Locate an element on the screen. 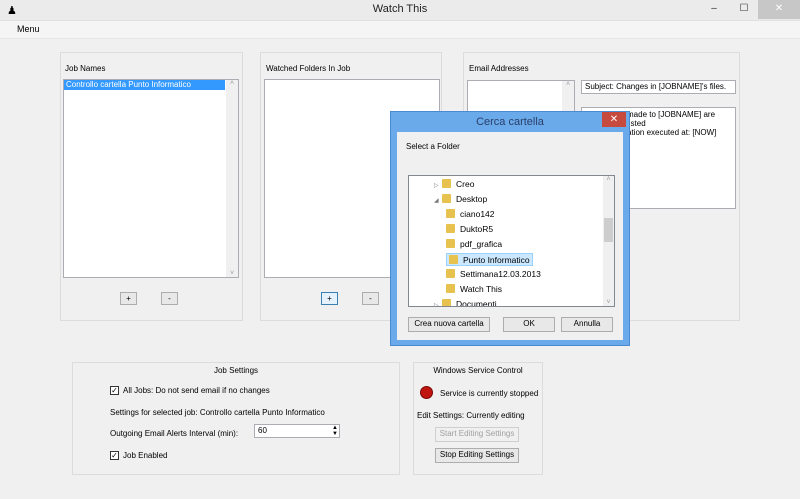 The height and width of the screenshot is (499, 800). status-indicator-icon is located at coordinates (426, 392).